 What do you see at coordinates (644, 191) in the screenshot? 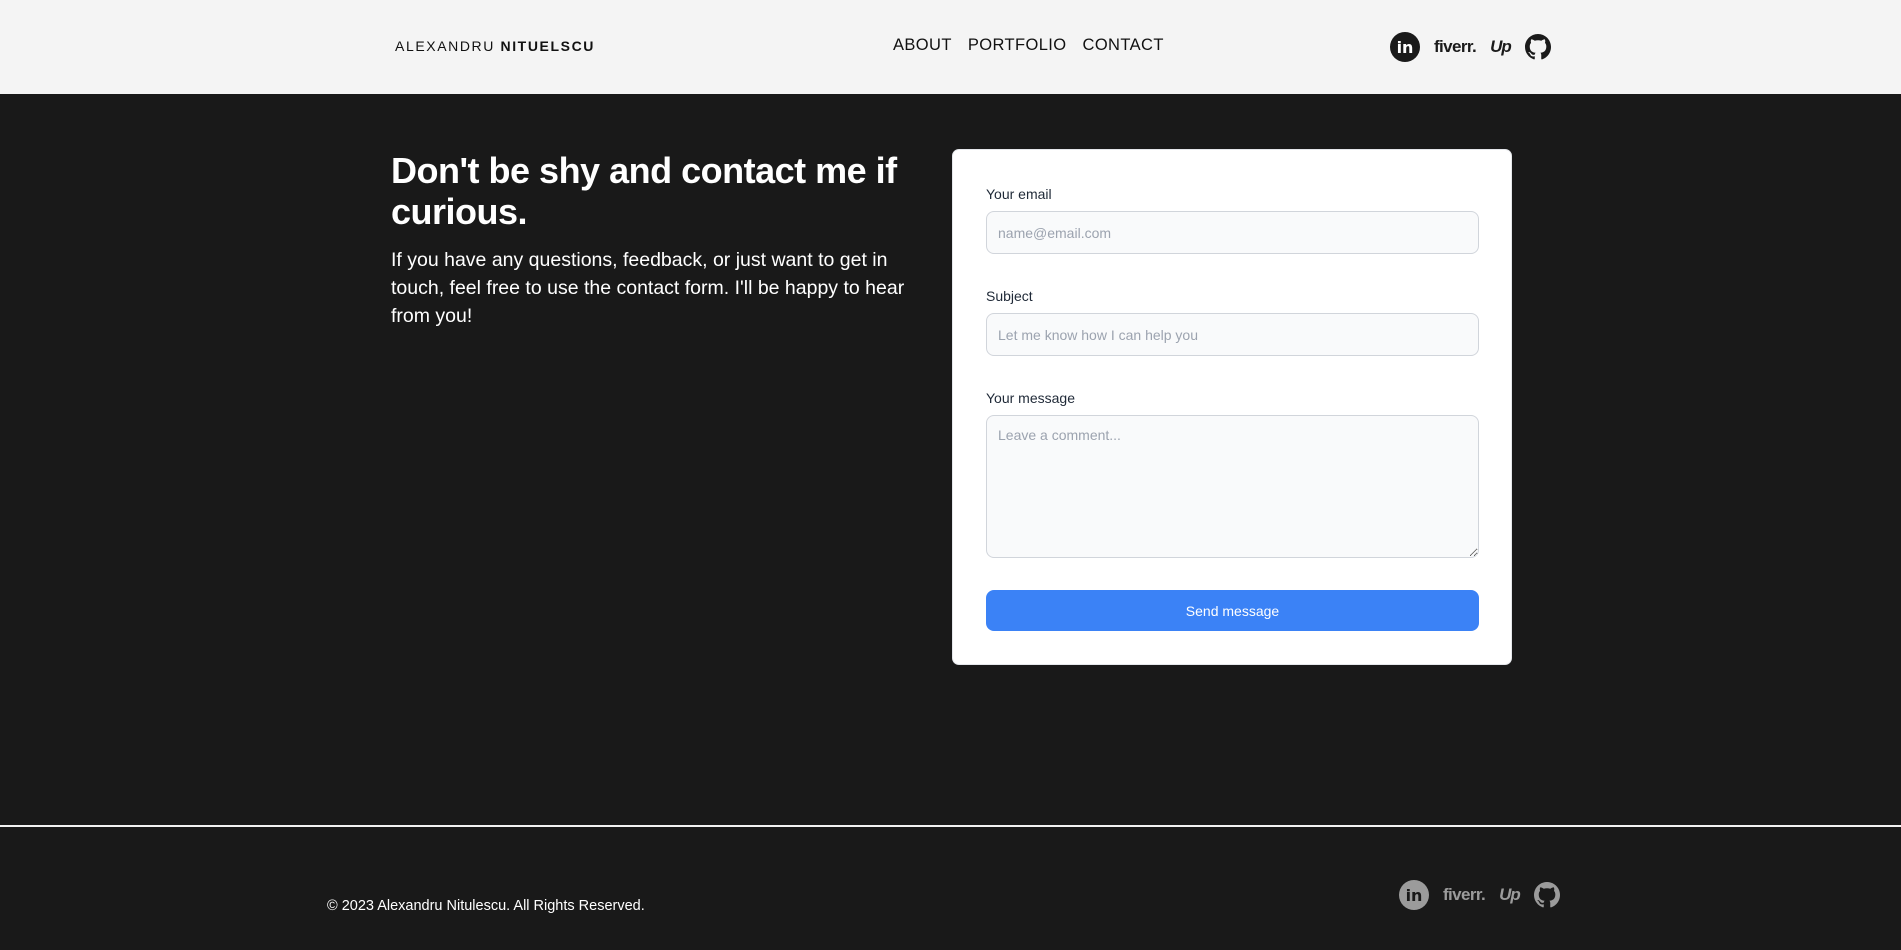
I see `page-title: Don't be shy and contact me if curious.` at bounding box center [644, 191].